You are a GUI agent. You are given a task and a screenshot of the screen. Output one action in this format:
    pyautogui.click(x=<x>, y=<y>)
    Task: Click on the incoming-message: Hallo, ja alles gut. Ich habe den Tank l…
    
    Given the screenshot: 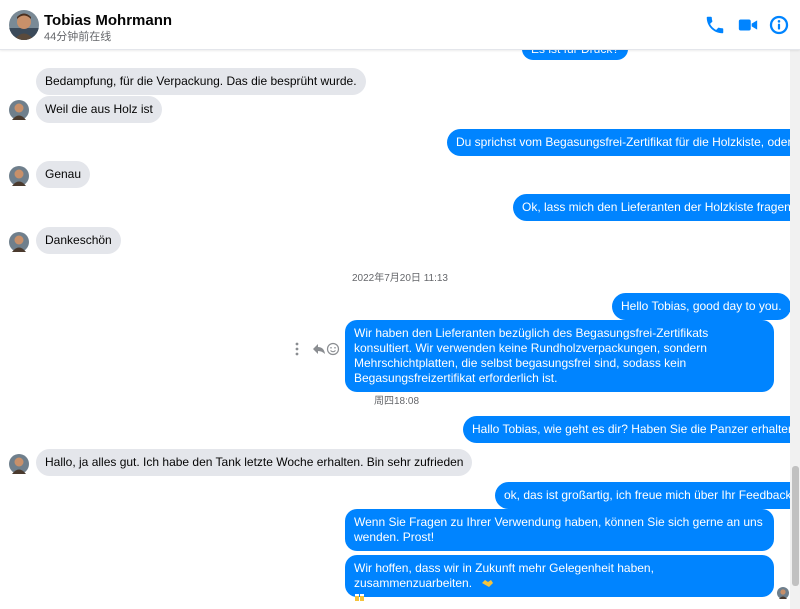 What is the action you would take?
    pyautogui.click(x=254, y=462)
    